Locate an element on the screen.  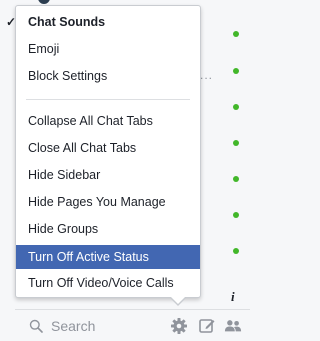
people-icon is located at coordinates (233, 326).